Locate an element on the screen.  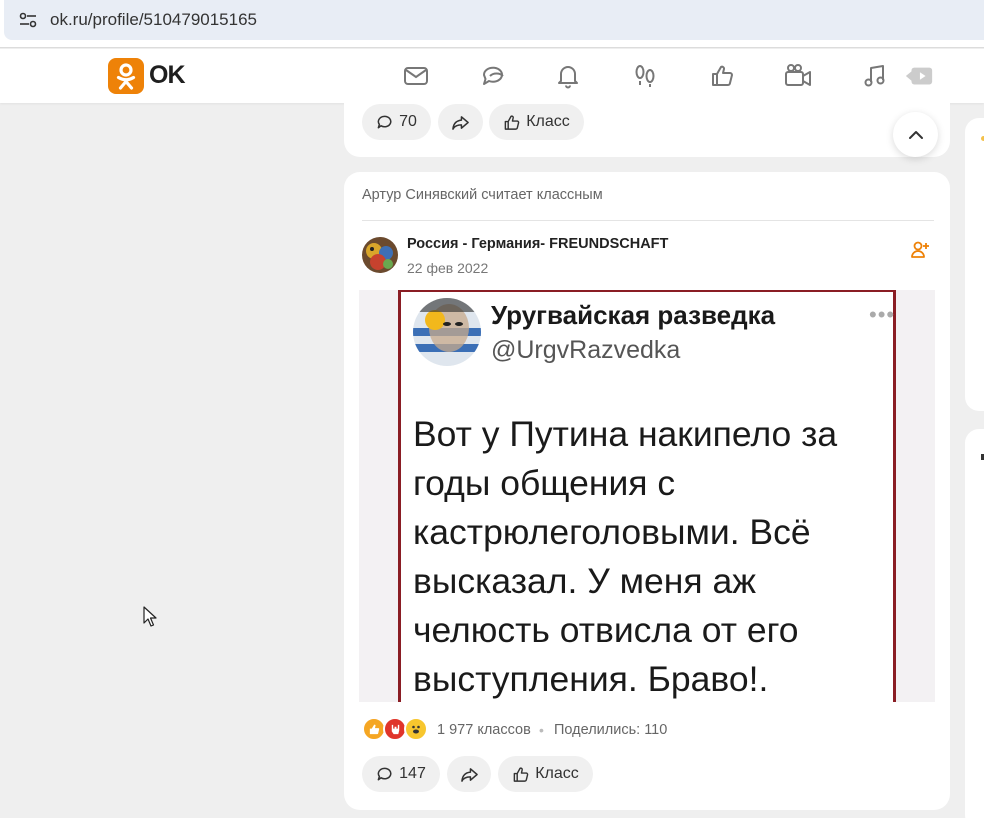
group-avatar is located at coordinates (380, 255).